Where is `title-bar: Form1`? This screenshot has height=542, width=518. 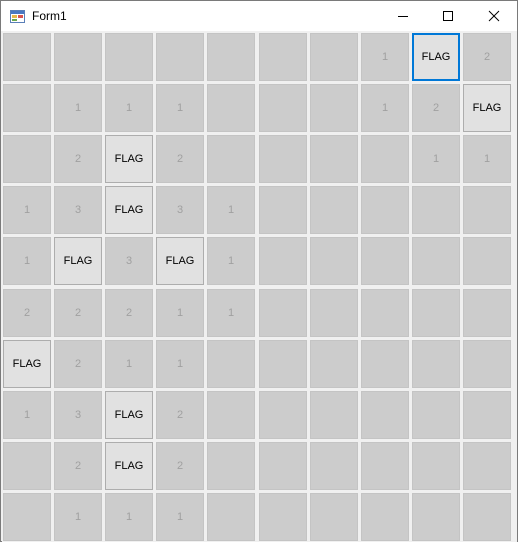
title-bar: Form1 is located at coordinates (259, 16).